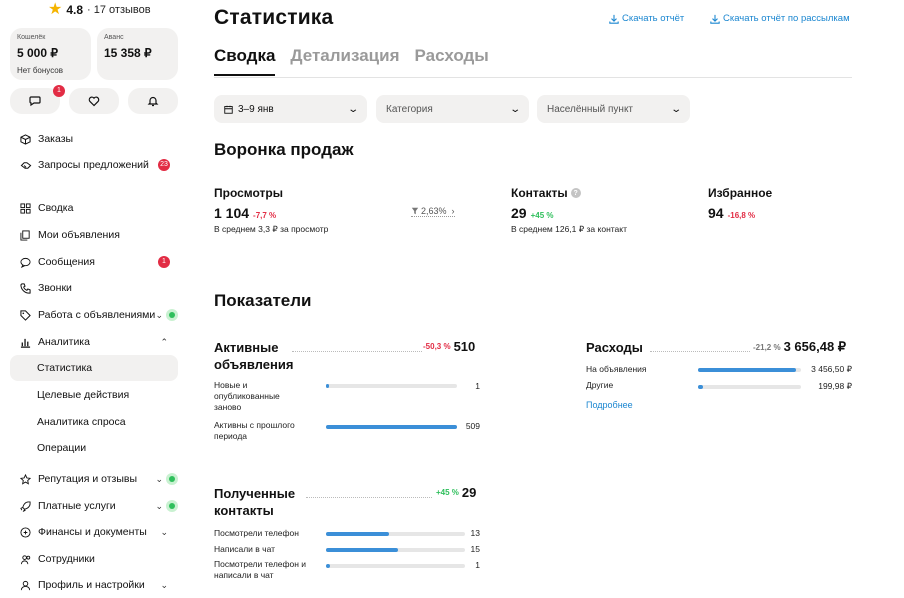 This screenshot has height=598, width=904. Describe the element at coordinates (97, 315) in the screenshot. I see `sidebar-item-label: Работа с объявлениями` at that location.